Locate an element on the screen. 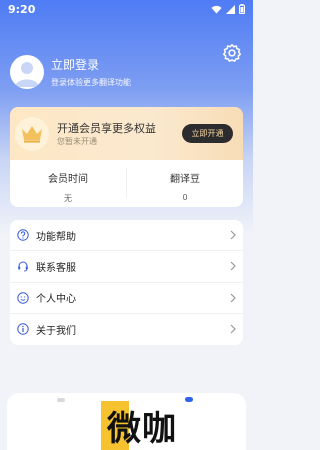 Image resolution: width=320 pixels, height=450 pixels. nav-tab-home is located at coordinates (61, 400).